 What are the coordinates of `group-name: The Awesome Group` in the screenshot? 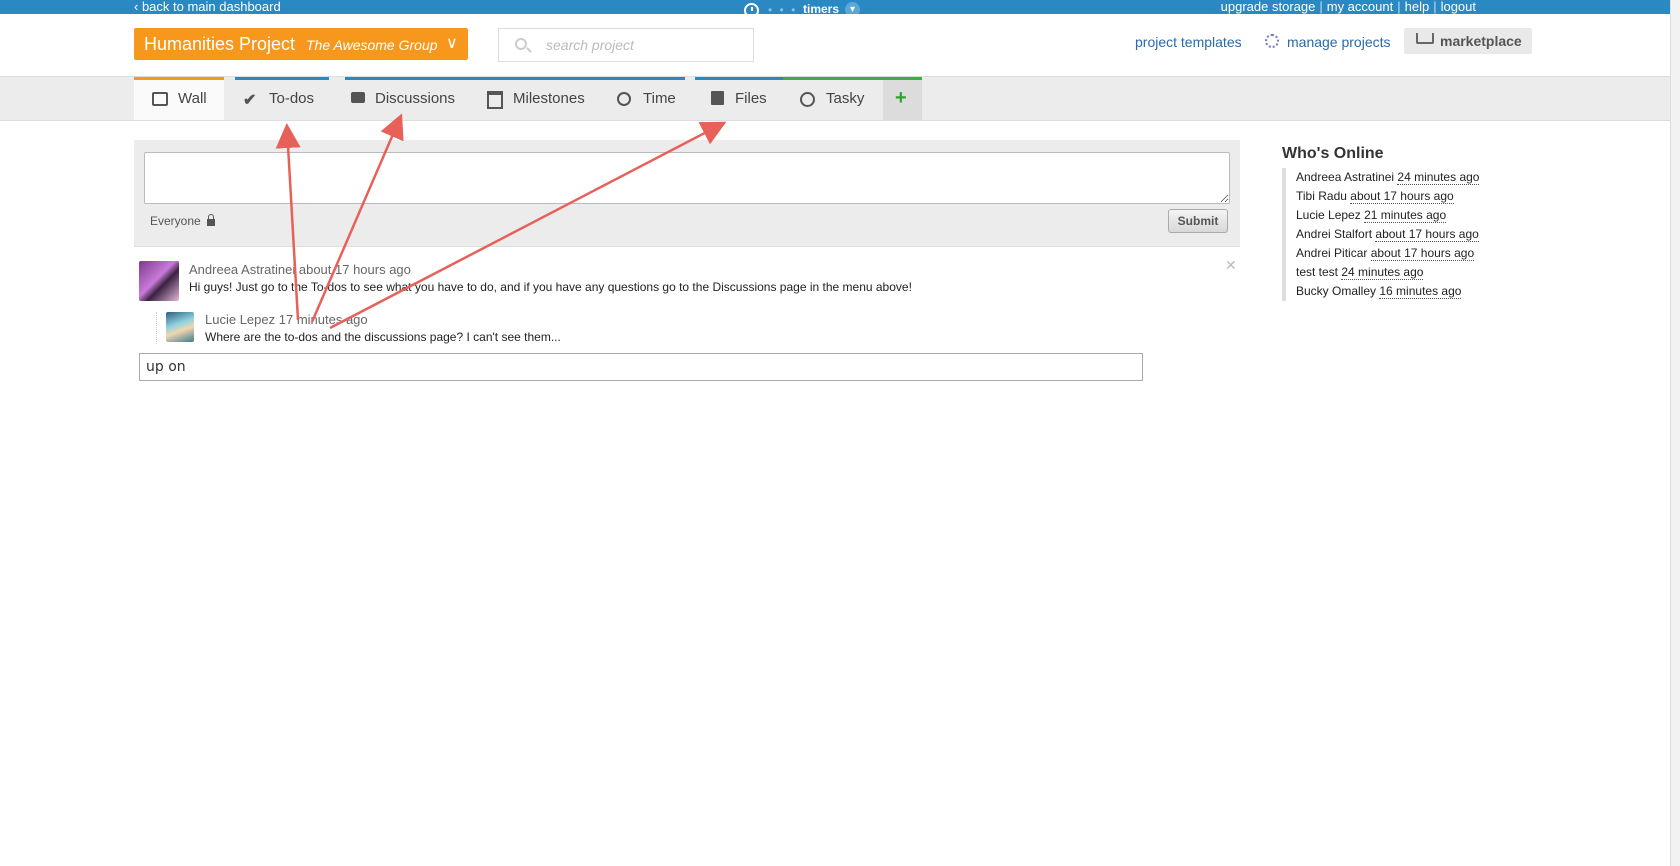 It's located at (372, 45).